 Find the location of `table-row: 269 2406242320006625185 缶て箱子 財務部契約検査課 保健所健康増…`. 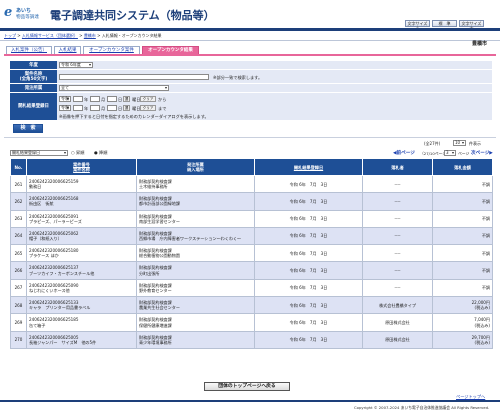

table-row: 269 2406242320006625185 缶て箱子 財務部契約検査課 保健所健康増… is located at coordinates (251, 322).